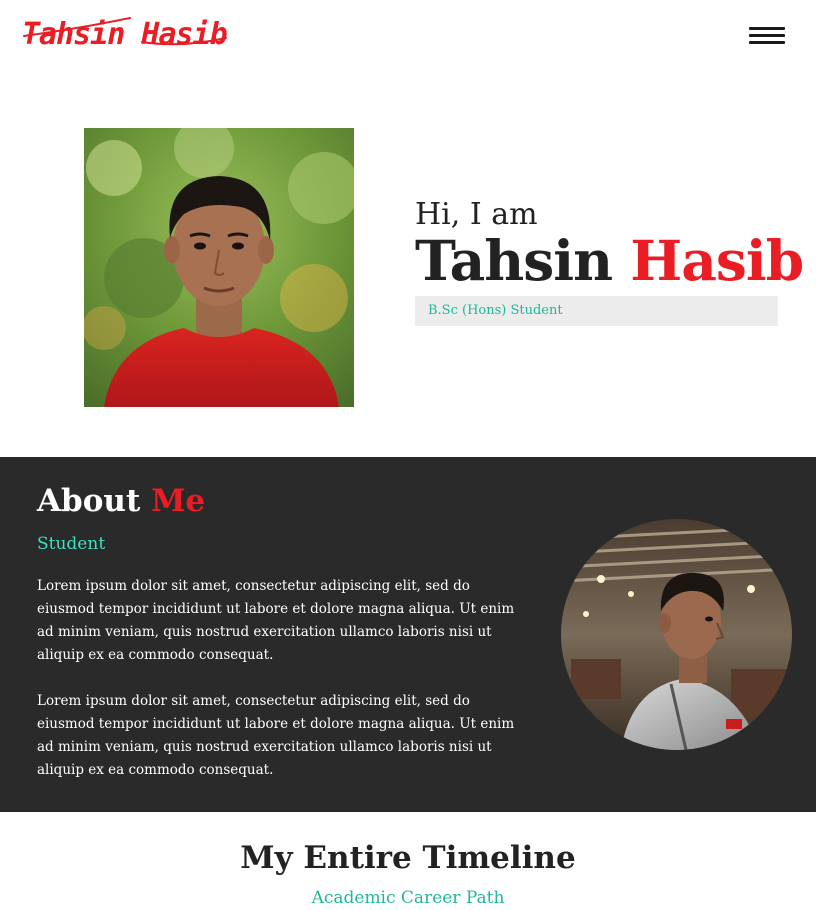 The width and height of the screenshot is (816, 910). Describe the element at coordinates (408, 898) in the screenshot. I see `timeline-subtitle: Academic Career Path` at that location.